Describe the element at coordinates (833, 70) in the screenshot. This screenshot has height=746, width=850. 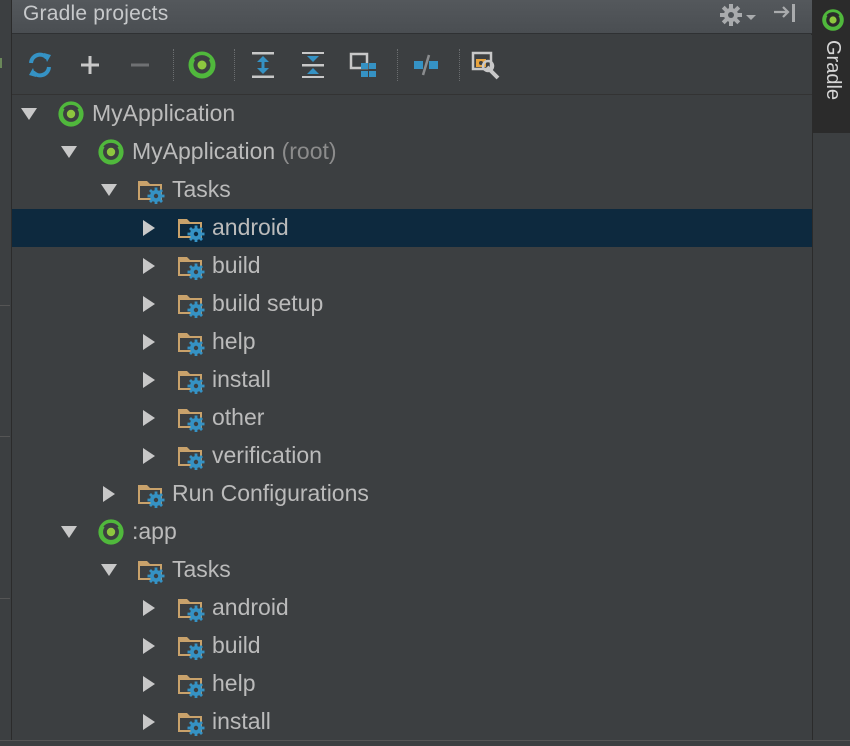
I see `gradle-tab-label: Gradle` at that location.